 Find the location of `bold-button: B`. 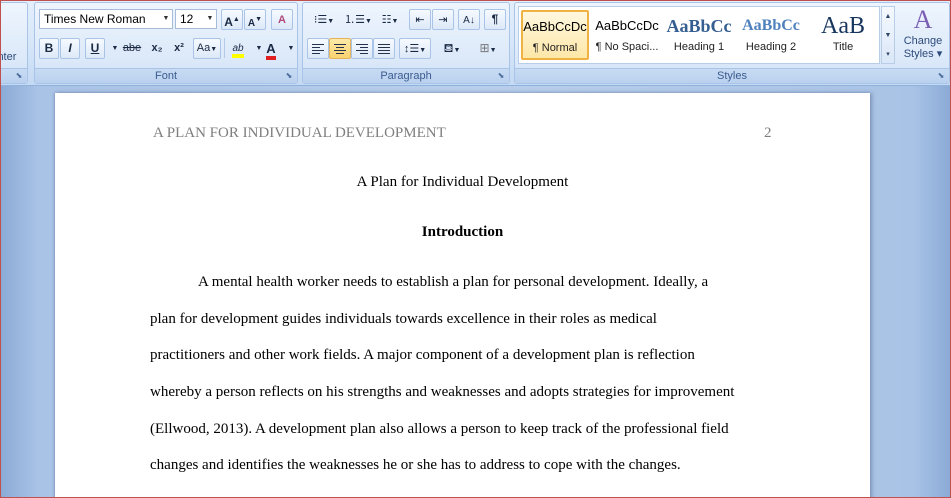

bold-button: B is located at coordinates (49, 48).